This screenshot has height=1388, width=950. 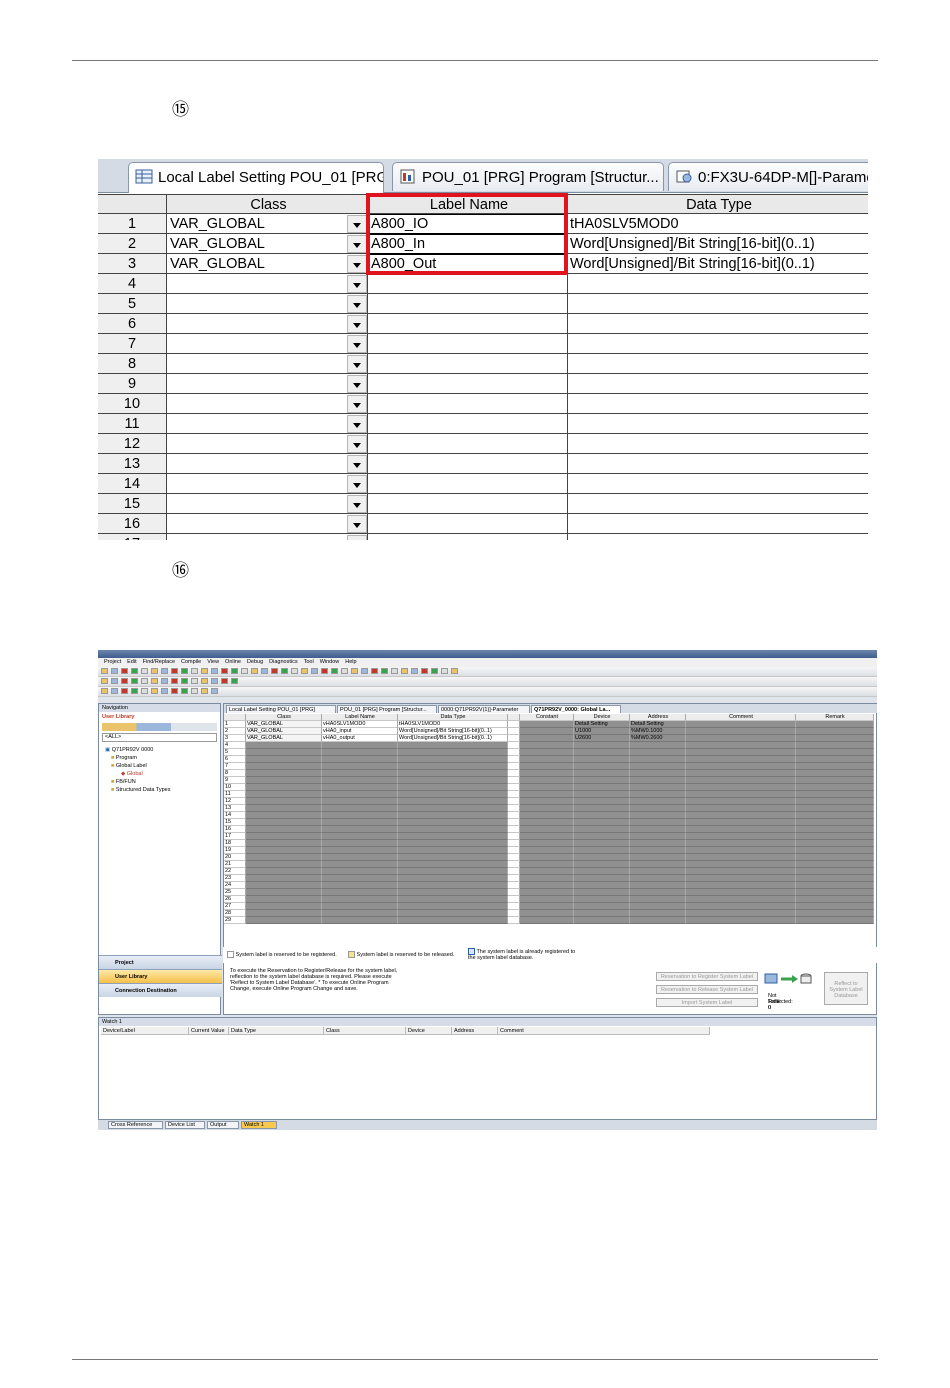 What do you see at coordinates (284, 738) in the screenshot?
I see `grid-cell: VAR_GLOBAL` at bounding box center [284, 738].